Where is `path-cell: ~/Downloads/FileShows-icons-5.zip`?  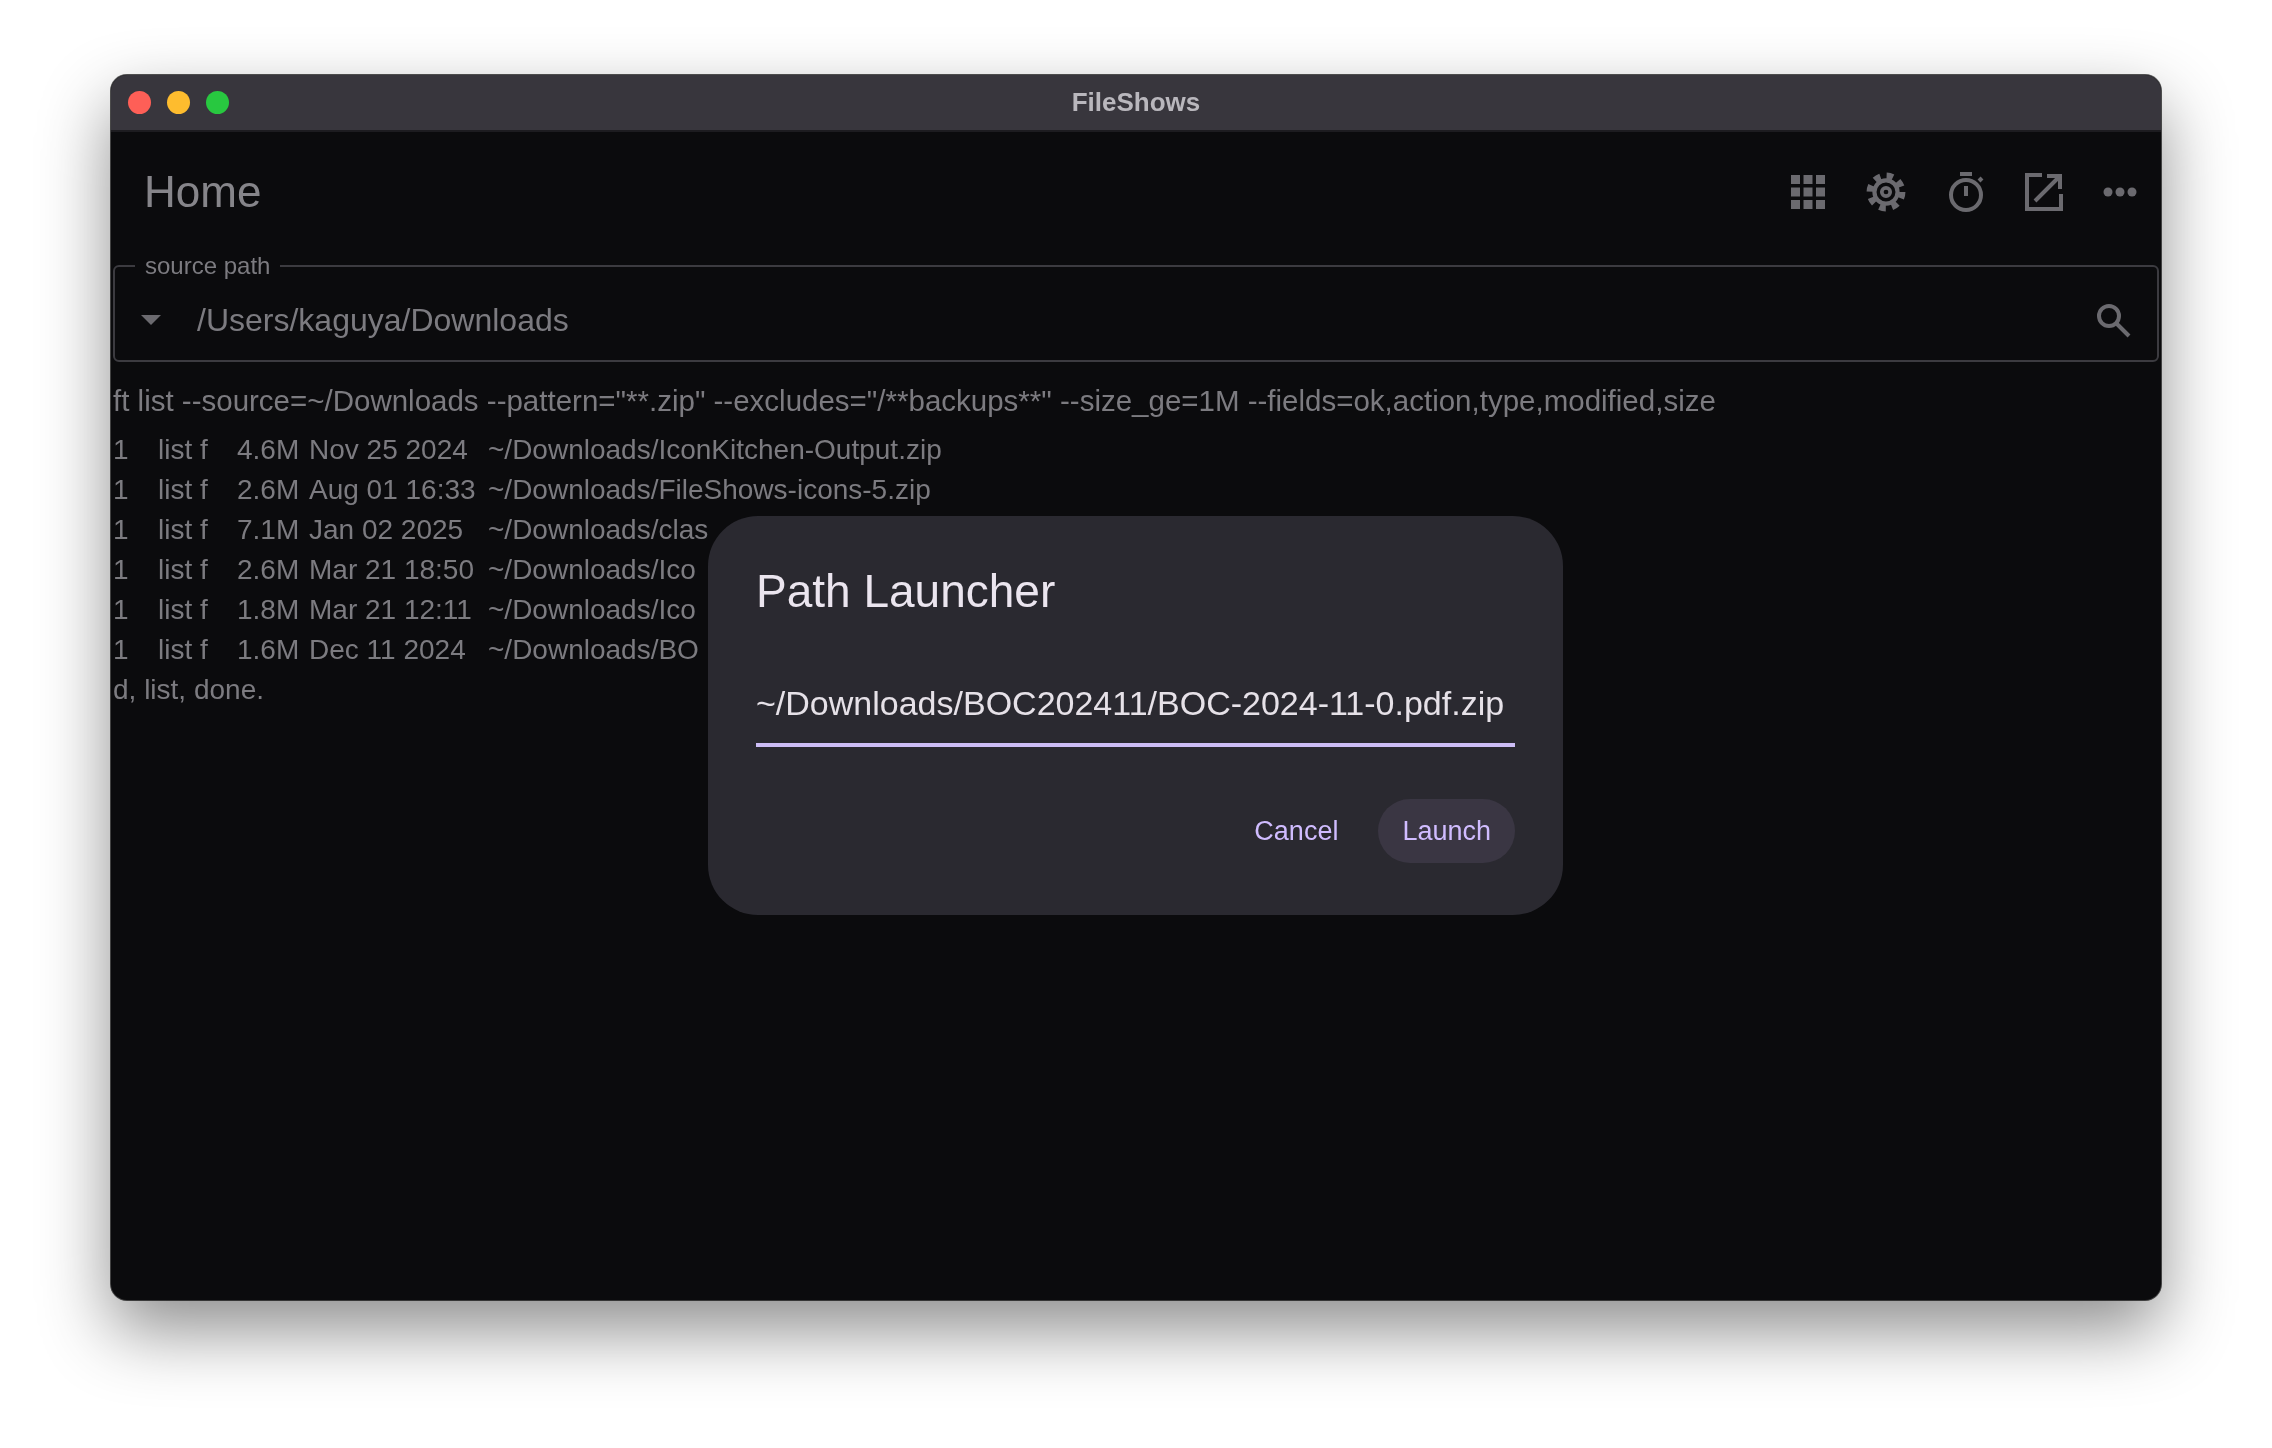 path-cell: ~/Downloads/FileShows-icons-5.zip is located at coordinates (709, 490).